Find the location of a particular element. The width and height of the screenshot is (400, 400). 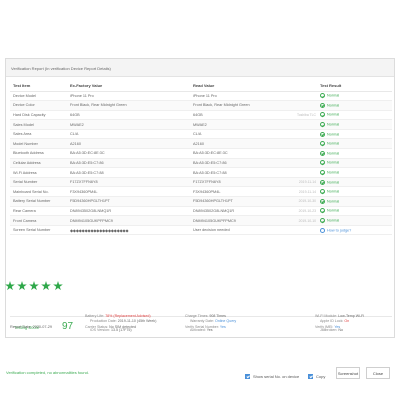

read-value-text: F17ZX7FFN6Y8 is located at coordinates (207, 182).